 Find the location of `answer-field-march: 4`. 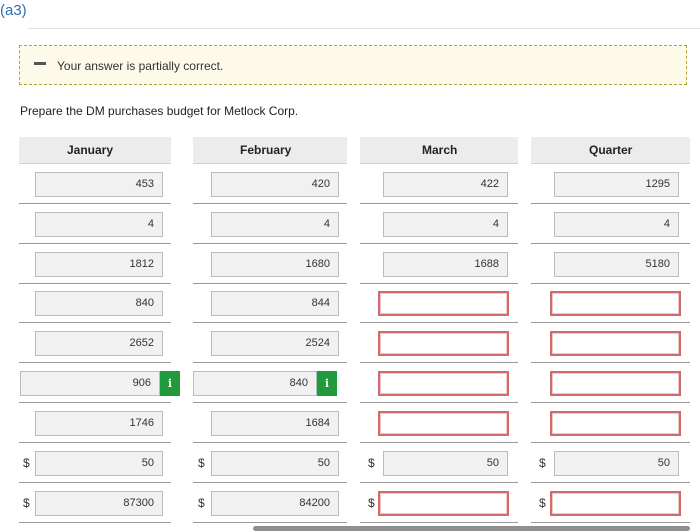

answer-field-march: 4 is located at coordinates (445, 224).